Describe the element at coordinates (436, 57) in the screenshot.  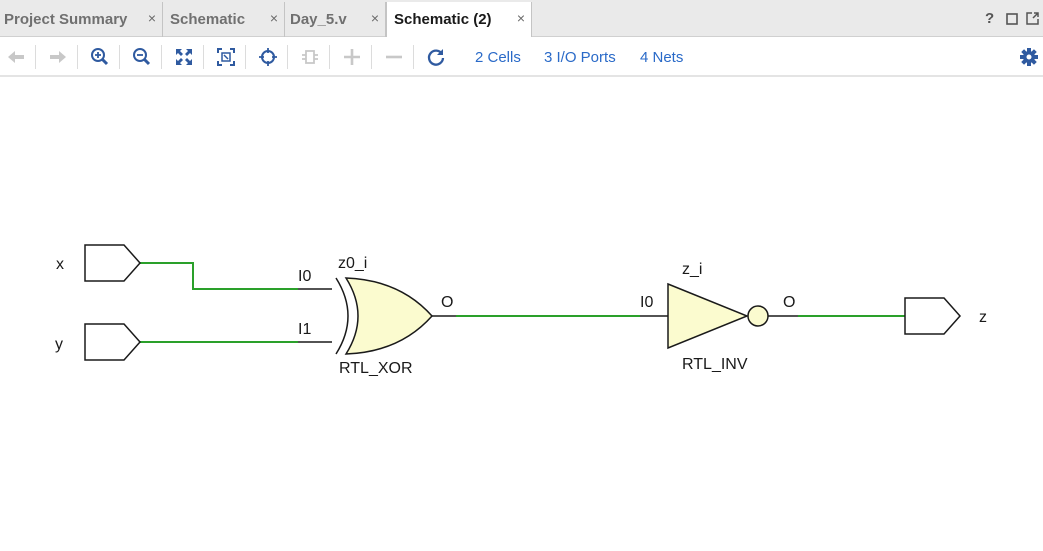
I see `refresh-icon` at that location.